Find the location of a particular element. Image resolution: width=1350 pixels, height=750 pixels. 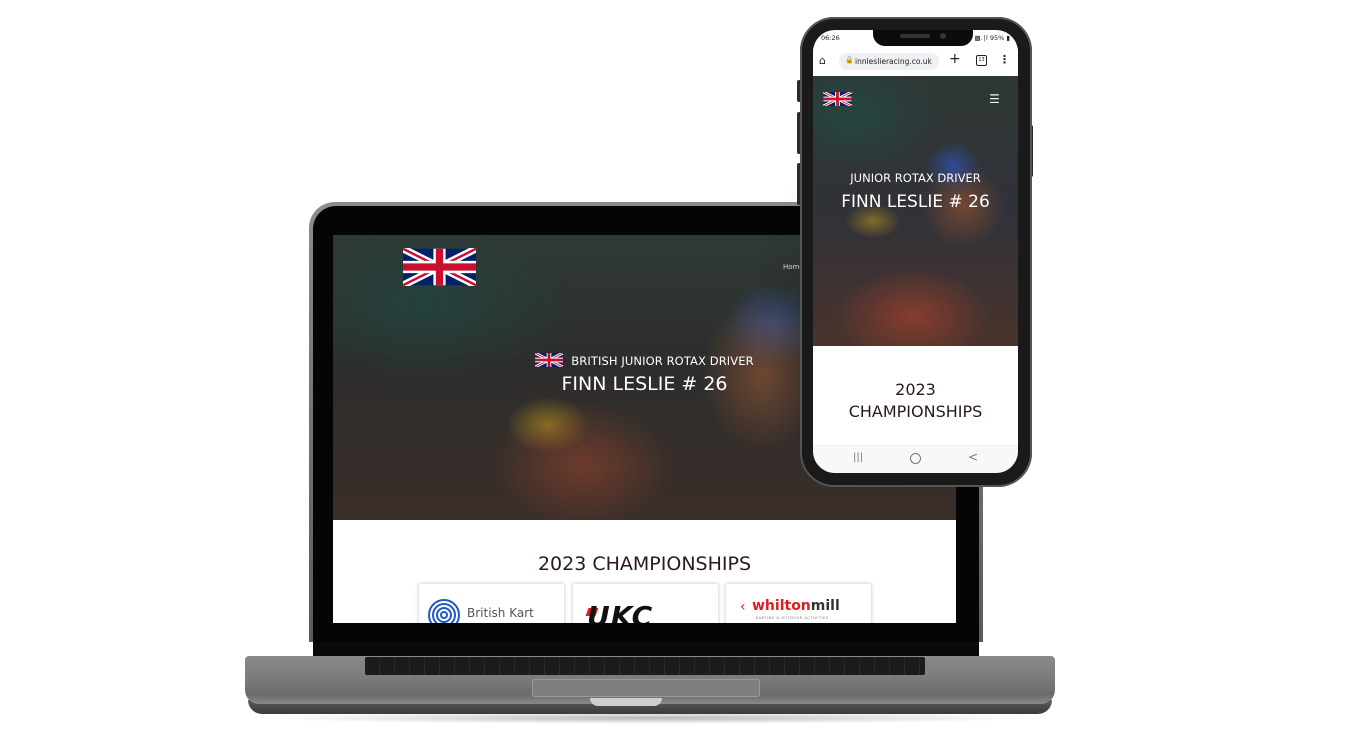

speaker-icon is located at coordinates (915, 36).